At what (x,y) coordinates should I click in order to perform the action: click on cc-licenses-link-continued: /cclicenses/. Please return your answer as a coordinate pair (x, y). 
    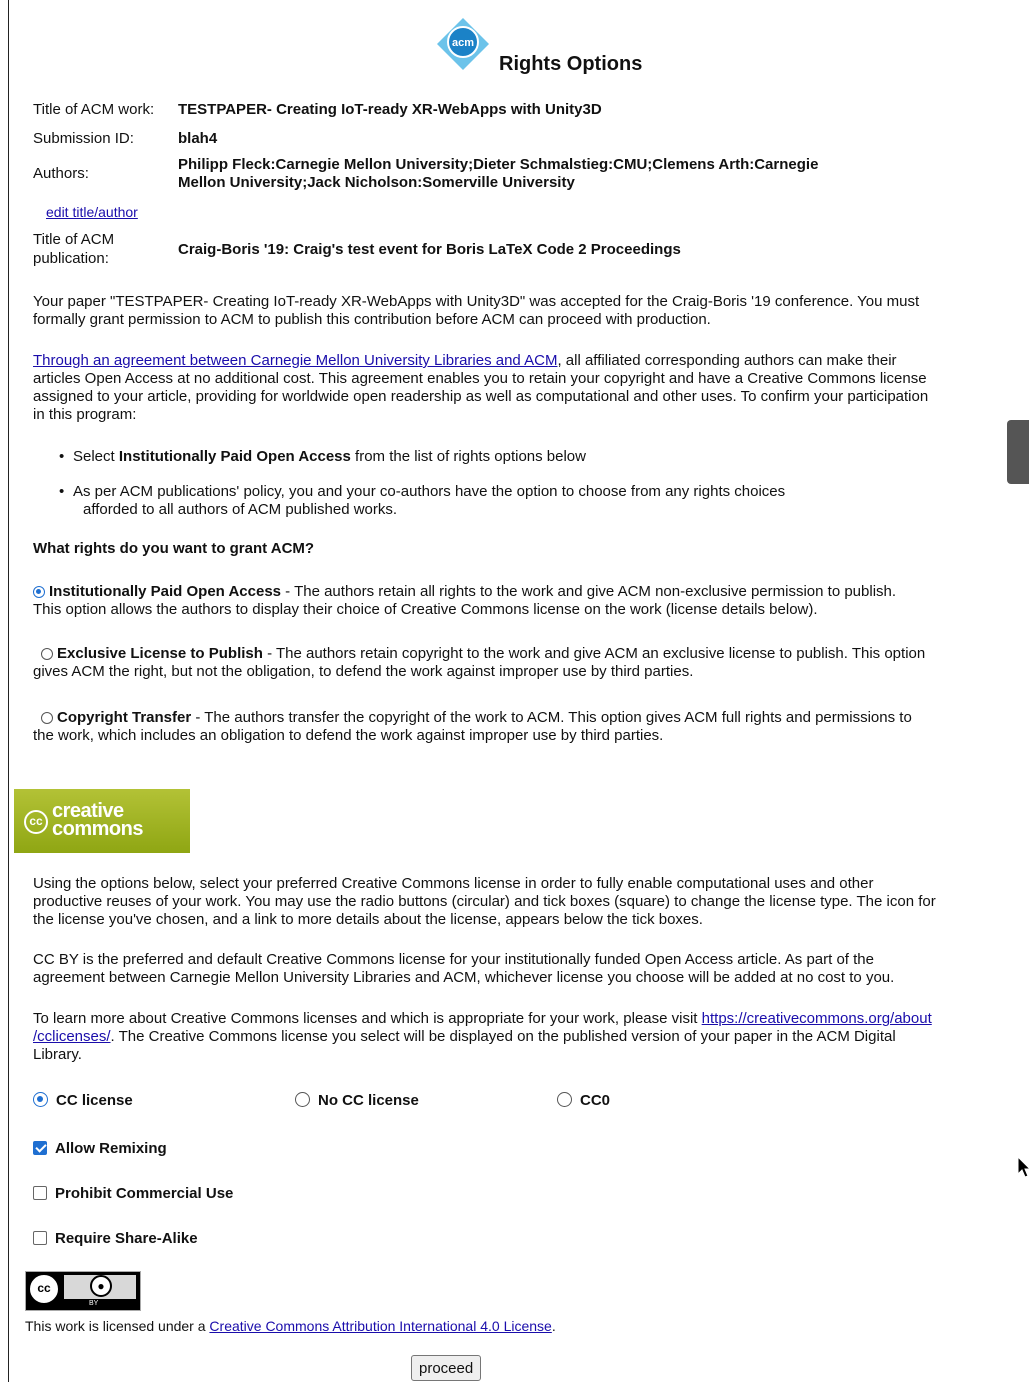
    Looking at the image, I should click on (72, 1036).